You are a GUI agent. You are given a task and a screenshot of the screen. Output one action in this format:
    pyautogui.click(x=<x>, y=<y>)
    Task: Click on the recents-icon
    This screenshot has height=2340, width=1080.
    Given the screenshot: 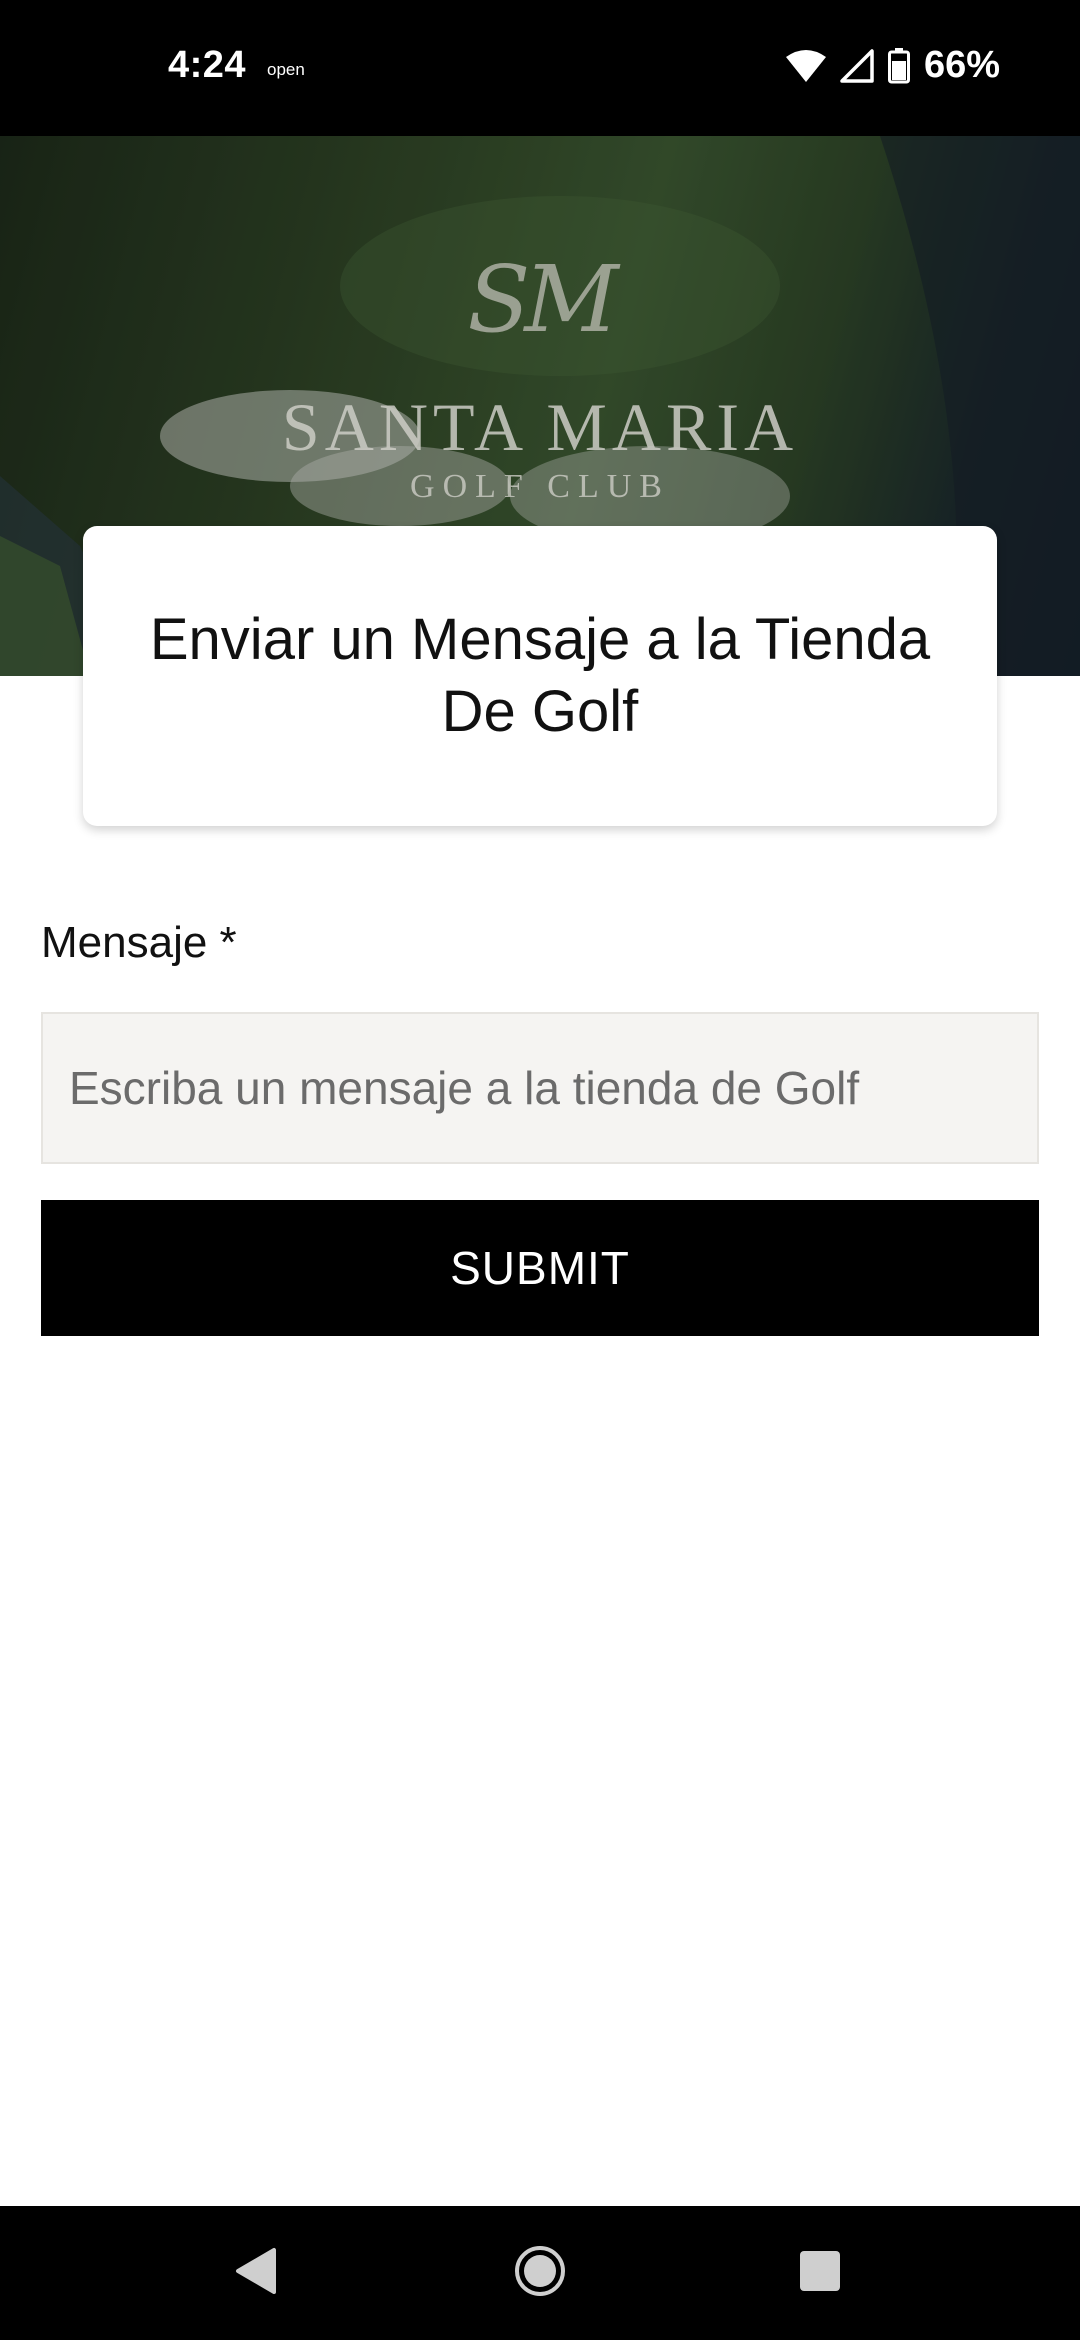 What is the action you would take?
    pyautogui.click(x=820, y=2273)
    